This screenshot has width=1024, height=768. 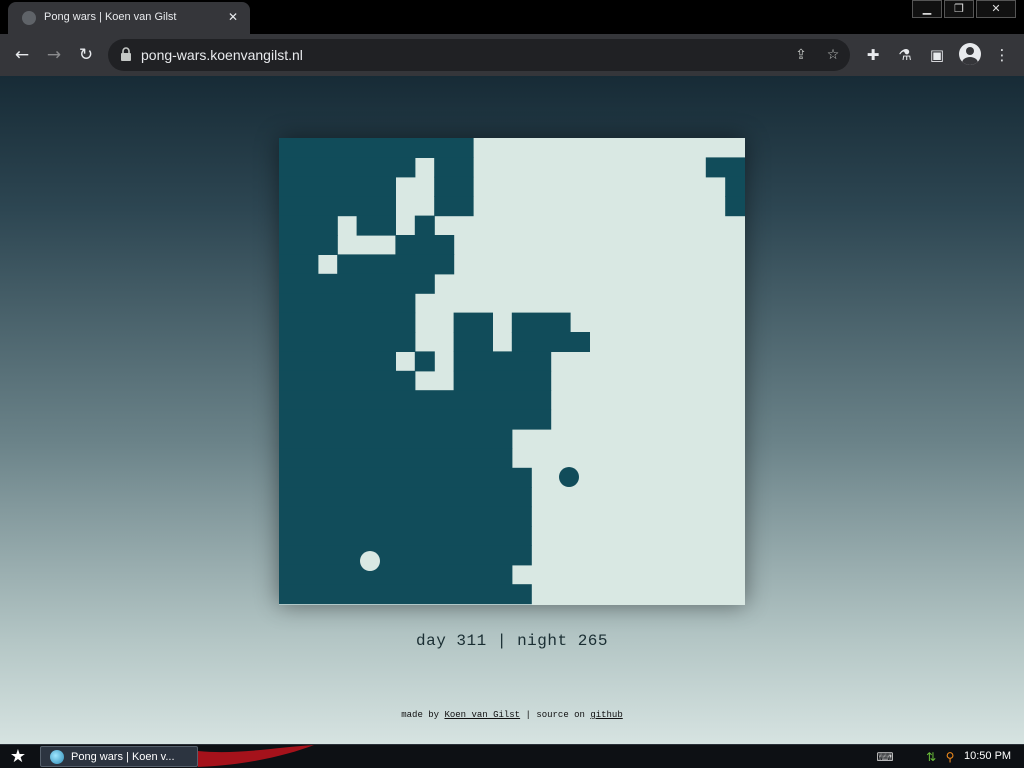 What do you see at coordinates (54, 55) in the screenshot?
I see `arrow-right-icon: →` at bounding box center [54, 55].